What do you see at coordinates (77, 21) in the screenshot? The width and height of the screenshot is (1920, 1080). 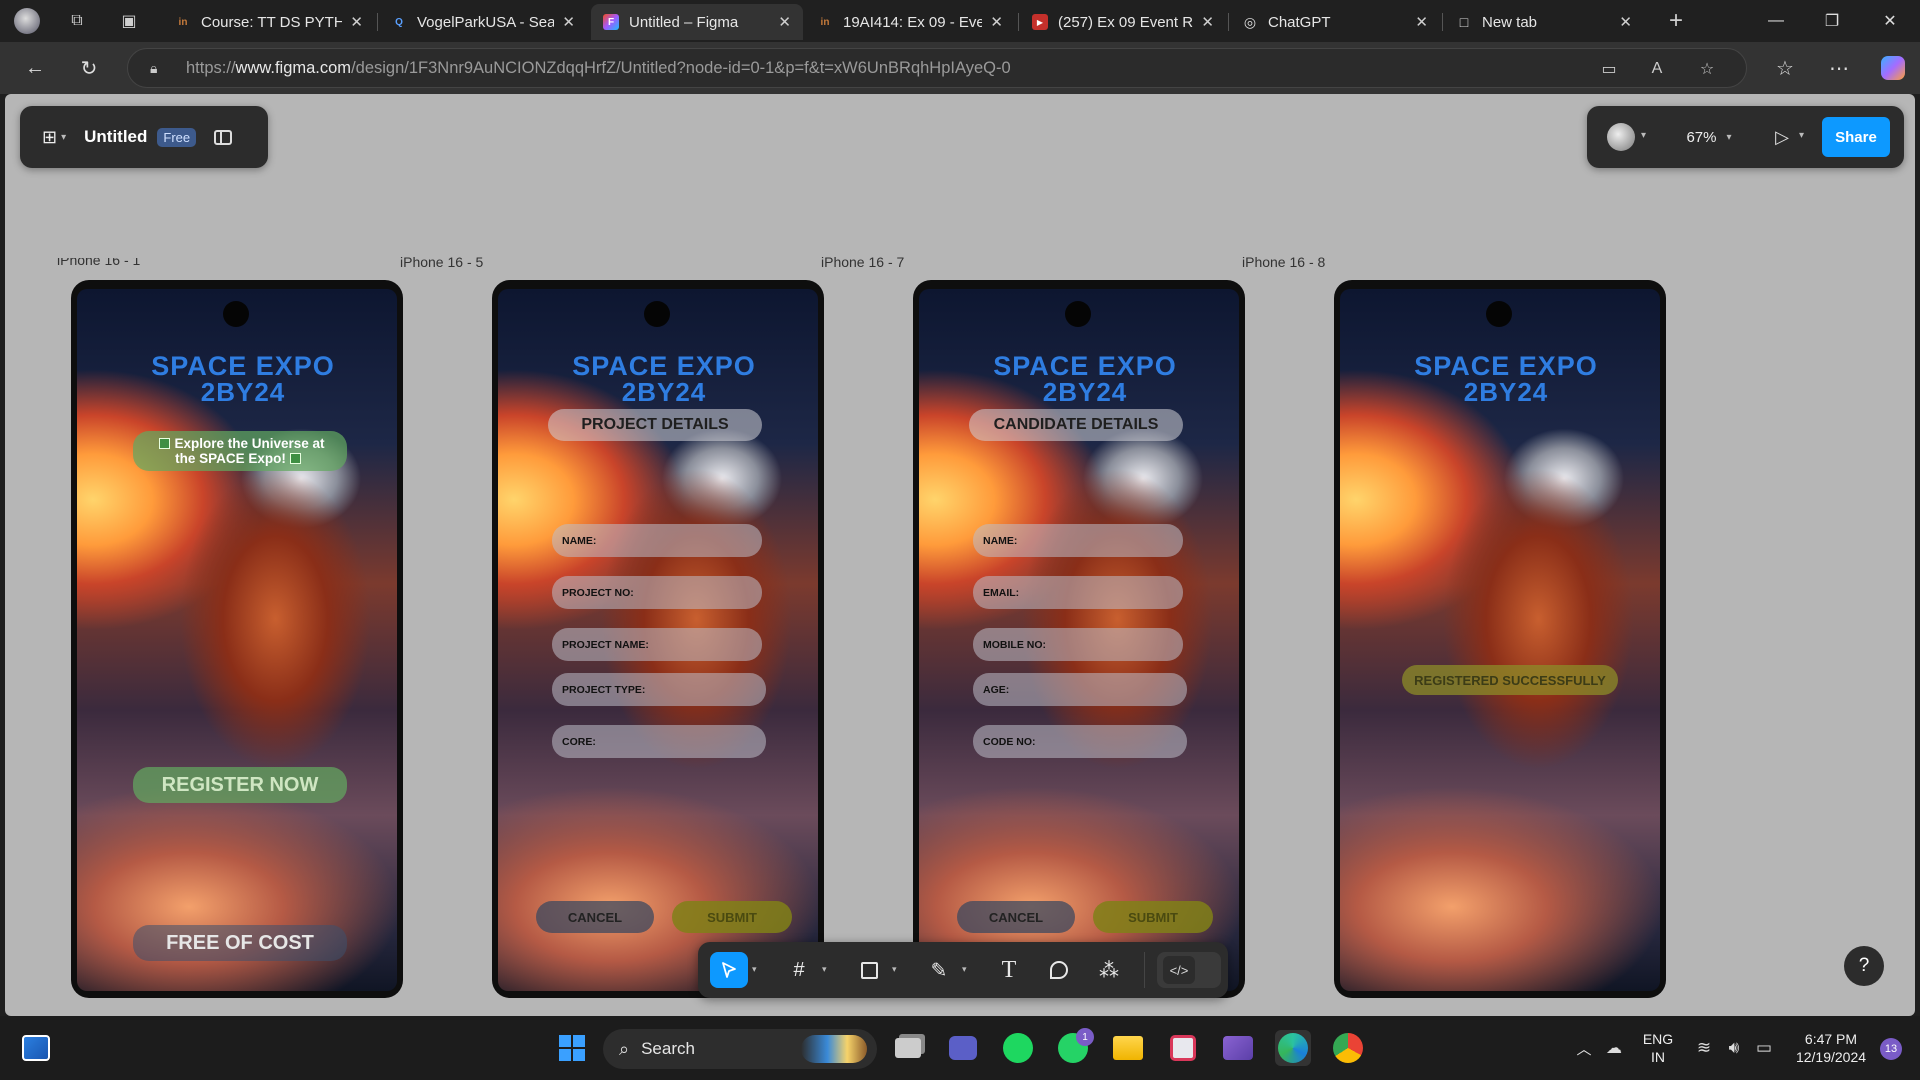 I see `workspaces-icon: ⧉` at bounding box center [77, 21].